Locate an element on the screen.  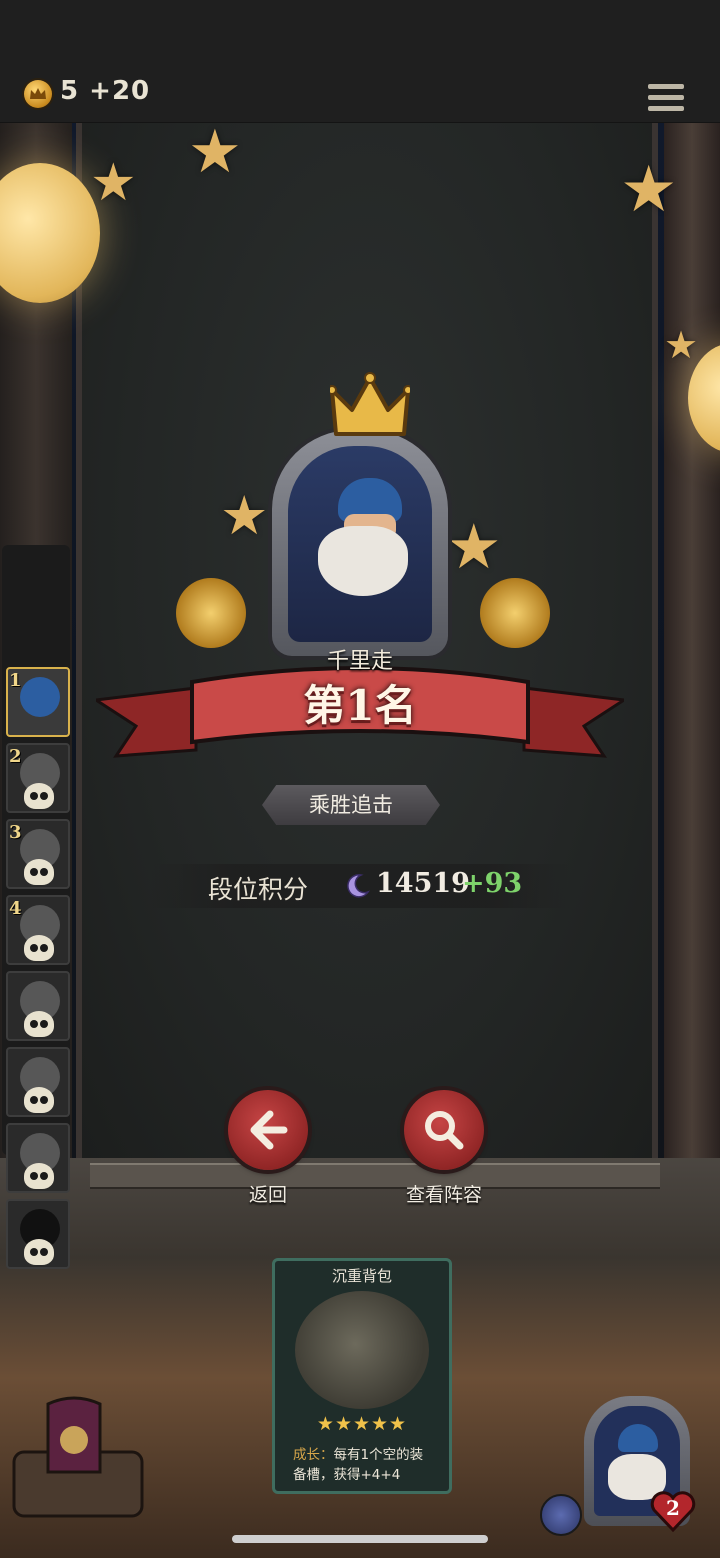
rank-slot-3: 3 is located at coordinates (38, 854).